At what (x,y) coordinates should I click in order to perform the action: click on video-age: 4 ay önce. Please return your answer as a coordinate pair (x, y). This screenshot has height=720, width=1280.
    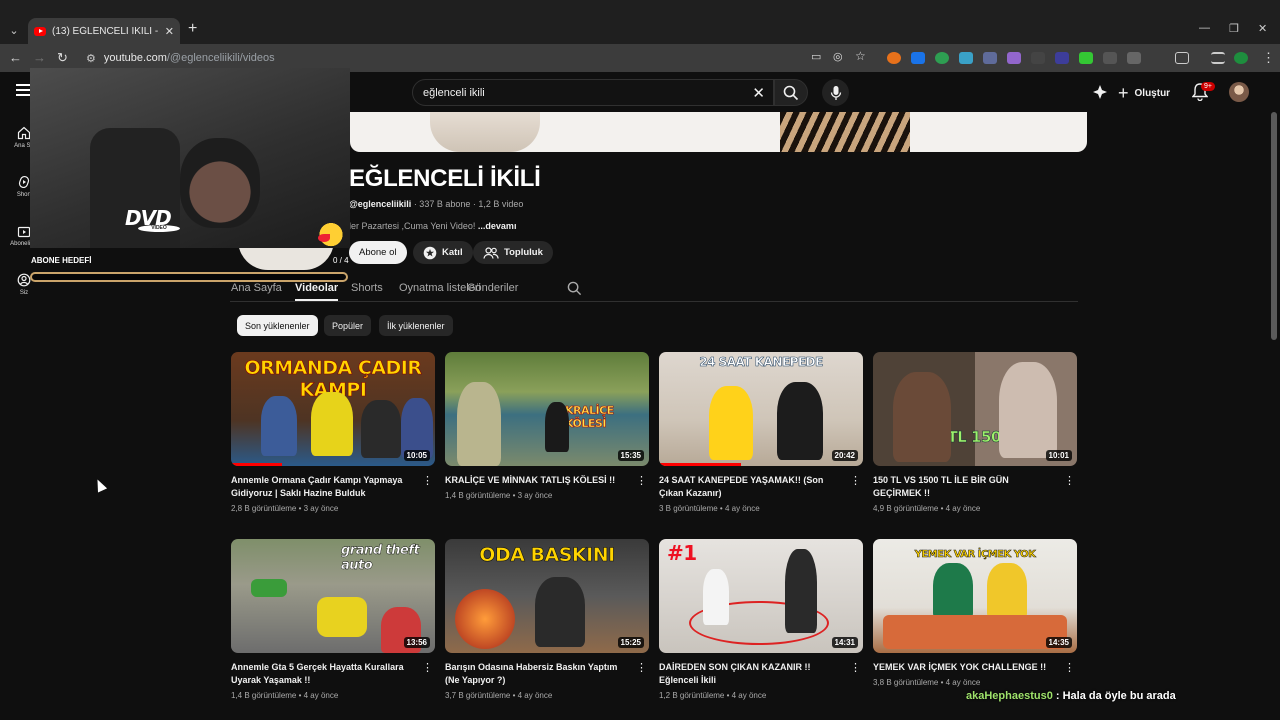
    Looking at the image, I should click on (963, 508).